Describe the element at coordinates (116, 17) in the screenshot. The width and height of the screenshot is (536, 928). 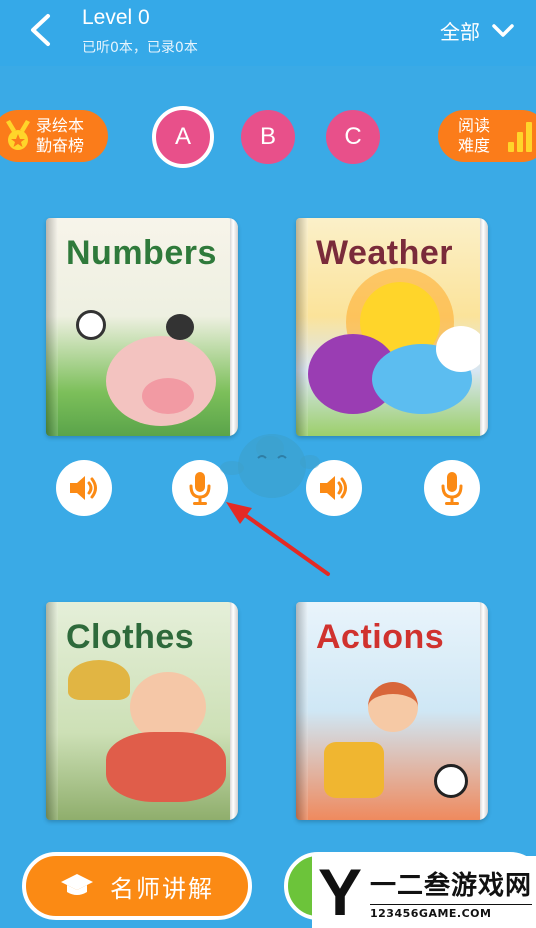
I see `page-title: Level 0` at that location.